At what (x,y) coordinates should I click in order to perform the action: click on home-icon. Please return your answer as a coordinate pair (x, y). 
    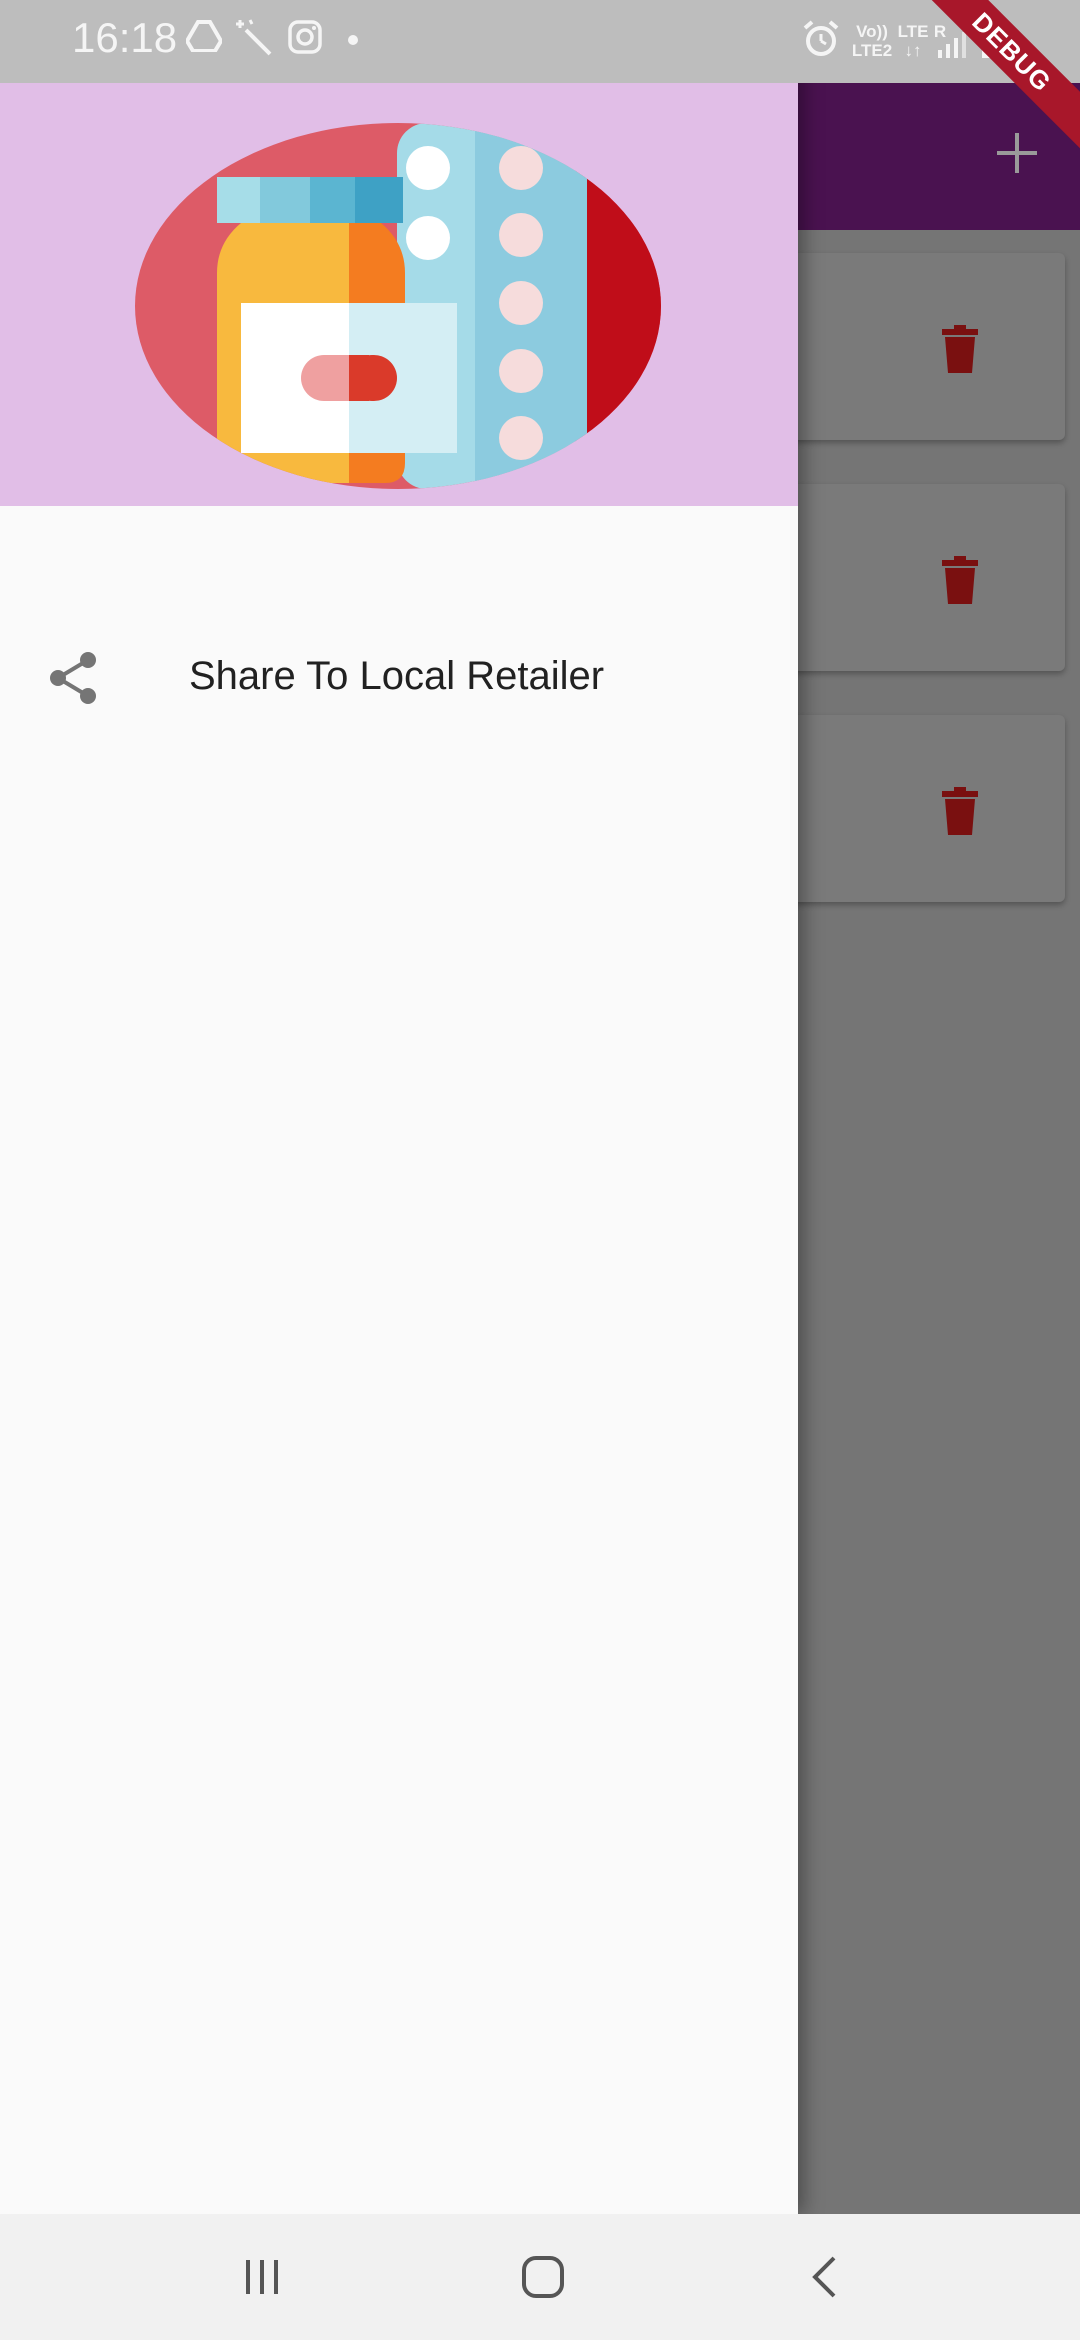
    Looking at the image, I should click on (543, 2277).